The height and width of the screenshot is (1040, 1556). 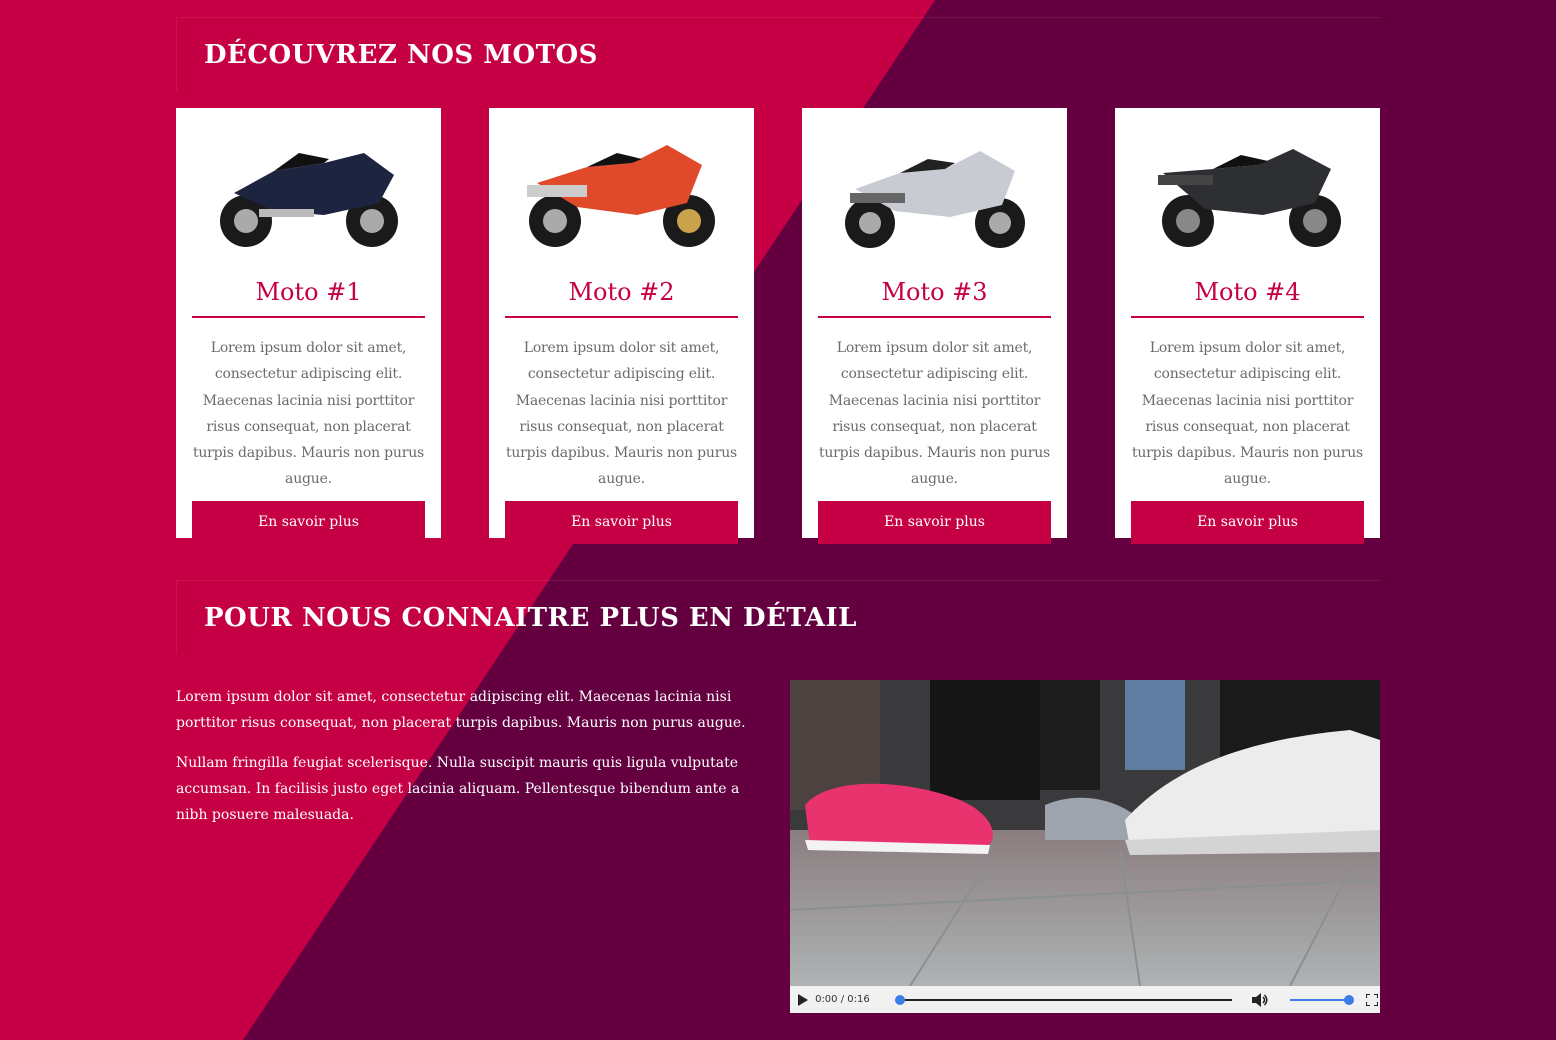 I want to click on volume-slider, so click(x=1321, y=999).